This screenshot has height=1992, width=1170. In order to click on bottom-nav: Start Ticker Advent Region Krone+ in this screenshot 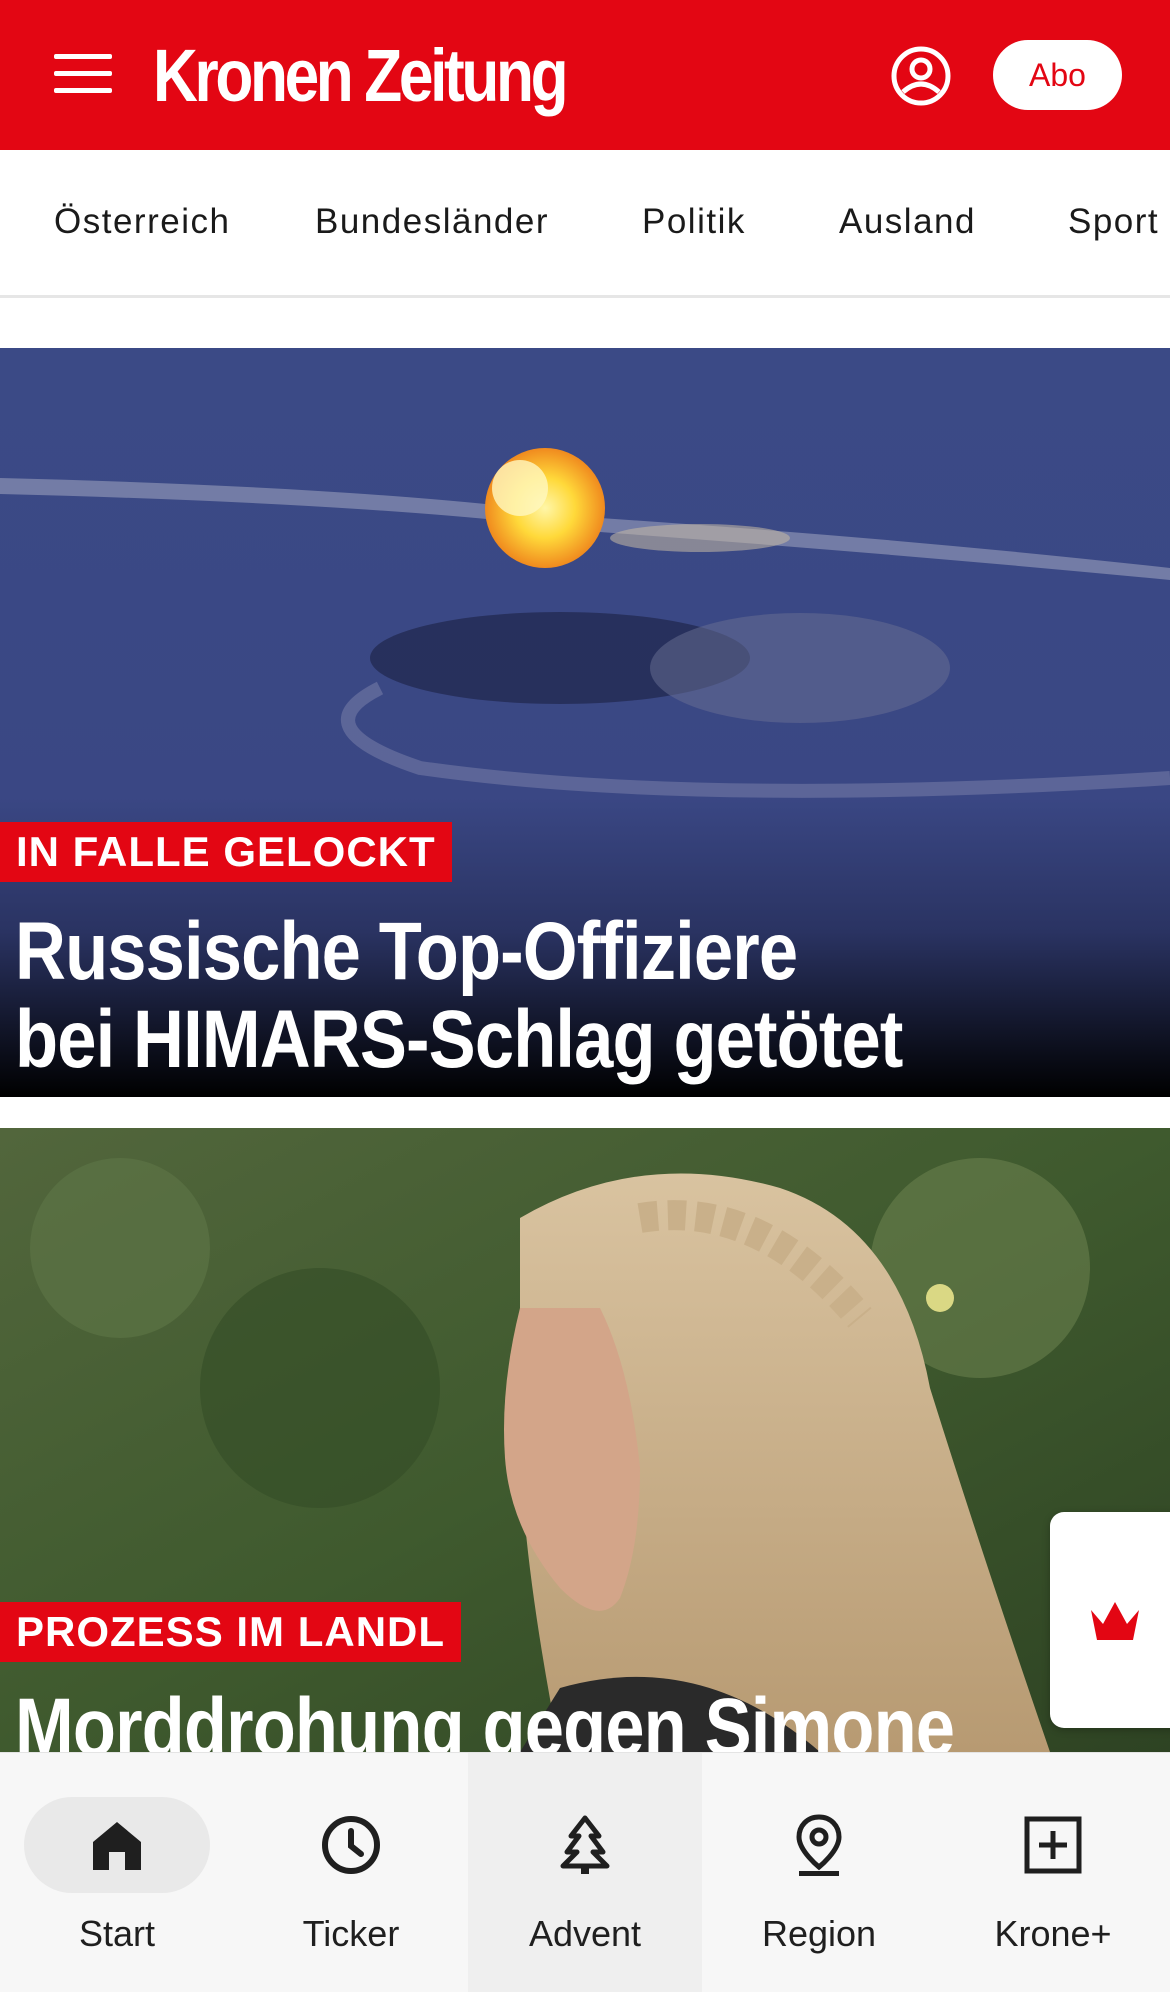, I will do `click(585, 1872)`.